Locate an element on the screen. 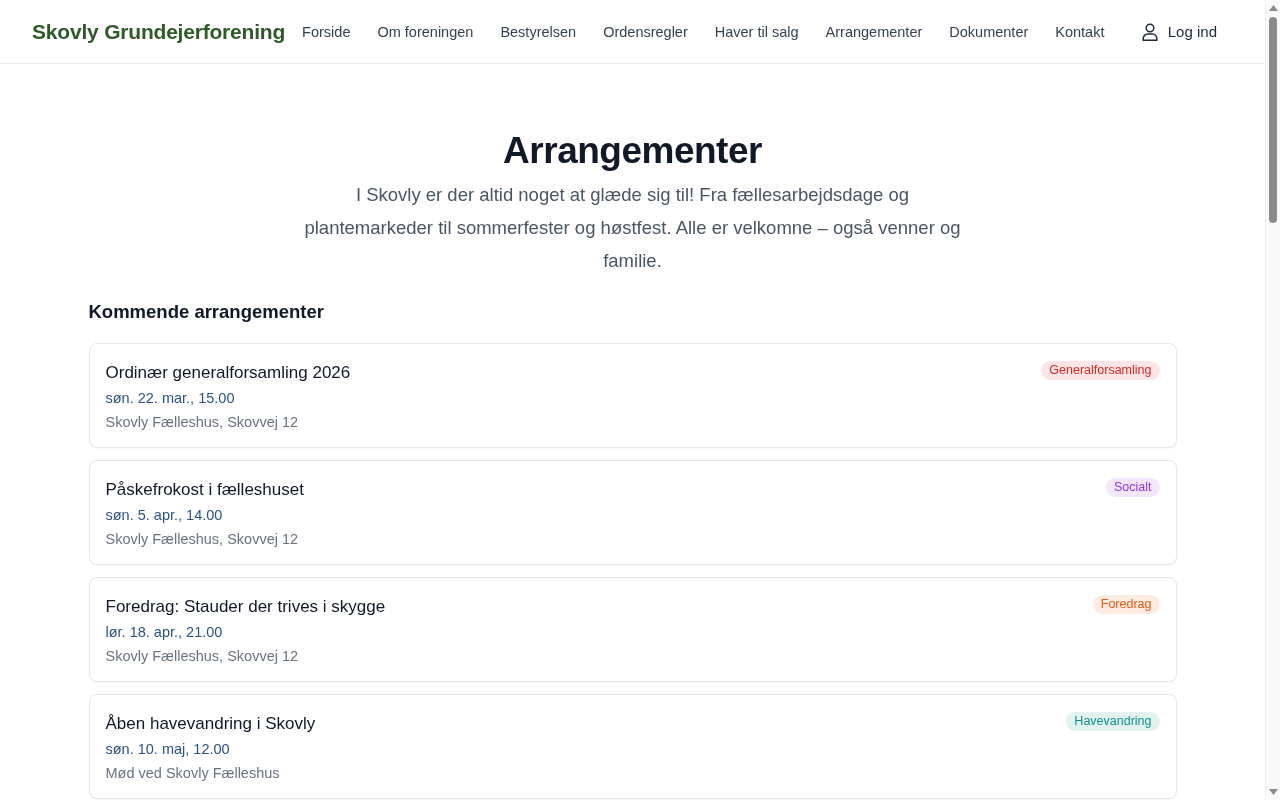  event-date: søn. 10. maj, 12.00 is located at coordinates (168, 749).